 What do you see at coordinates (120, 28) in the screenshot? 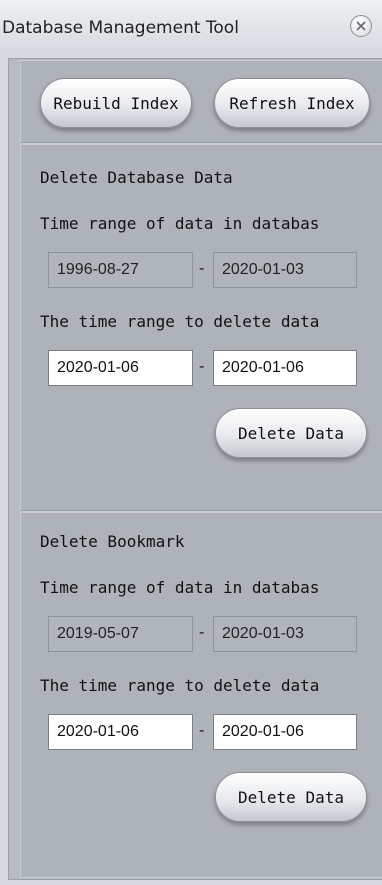
I see `window-title: Database Management Tool` at bounding box center [120, 28].